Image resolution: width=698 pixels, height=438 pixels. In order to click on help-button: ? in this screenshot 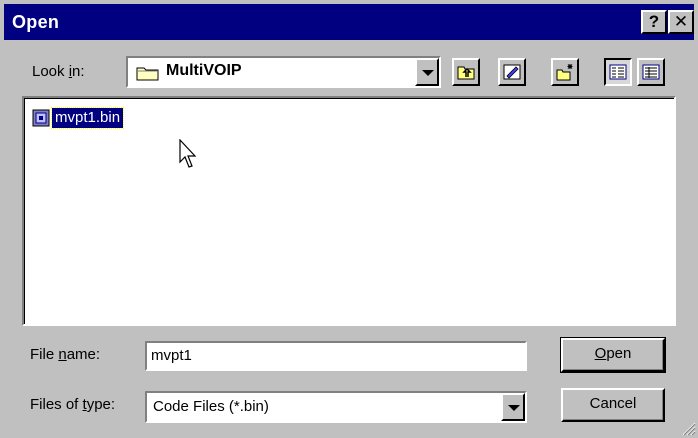, I will do `click(654, 22)`.